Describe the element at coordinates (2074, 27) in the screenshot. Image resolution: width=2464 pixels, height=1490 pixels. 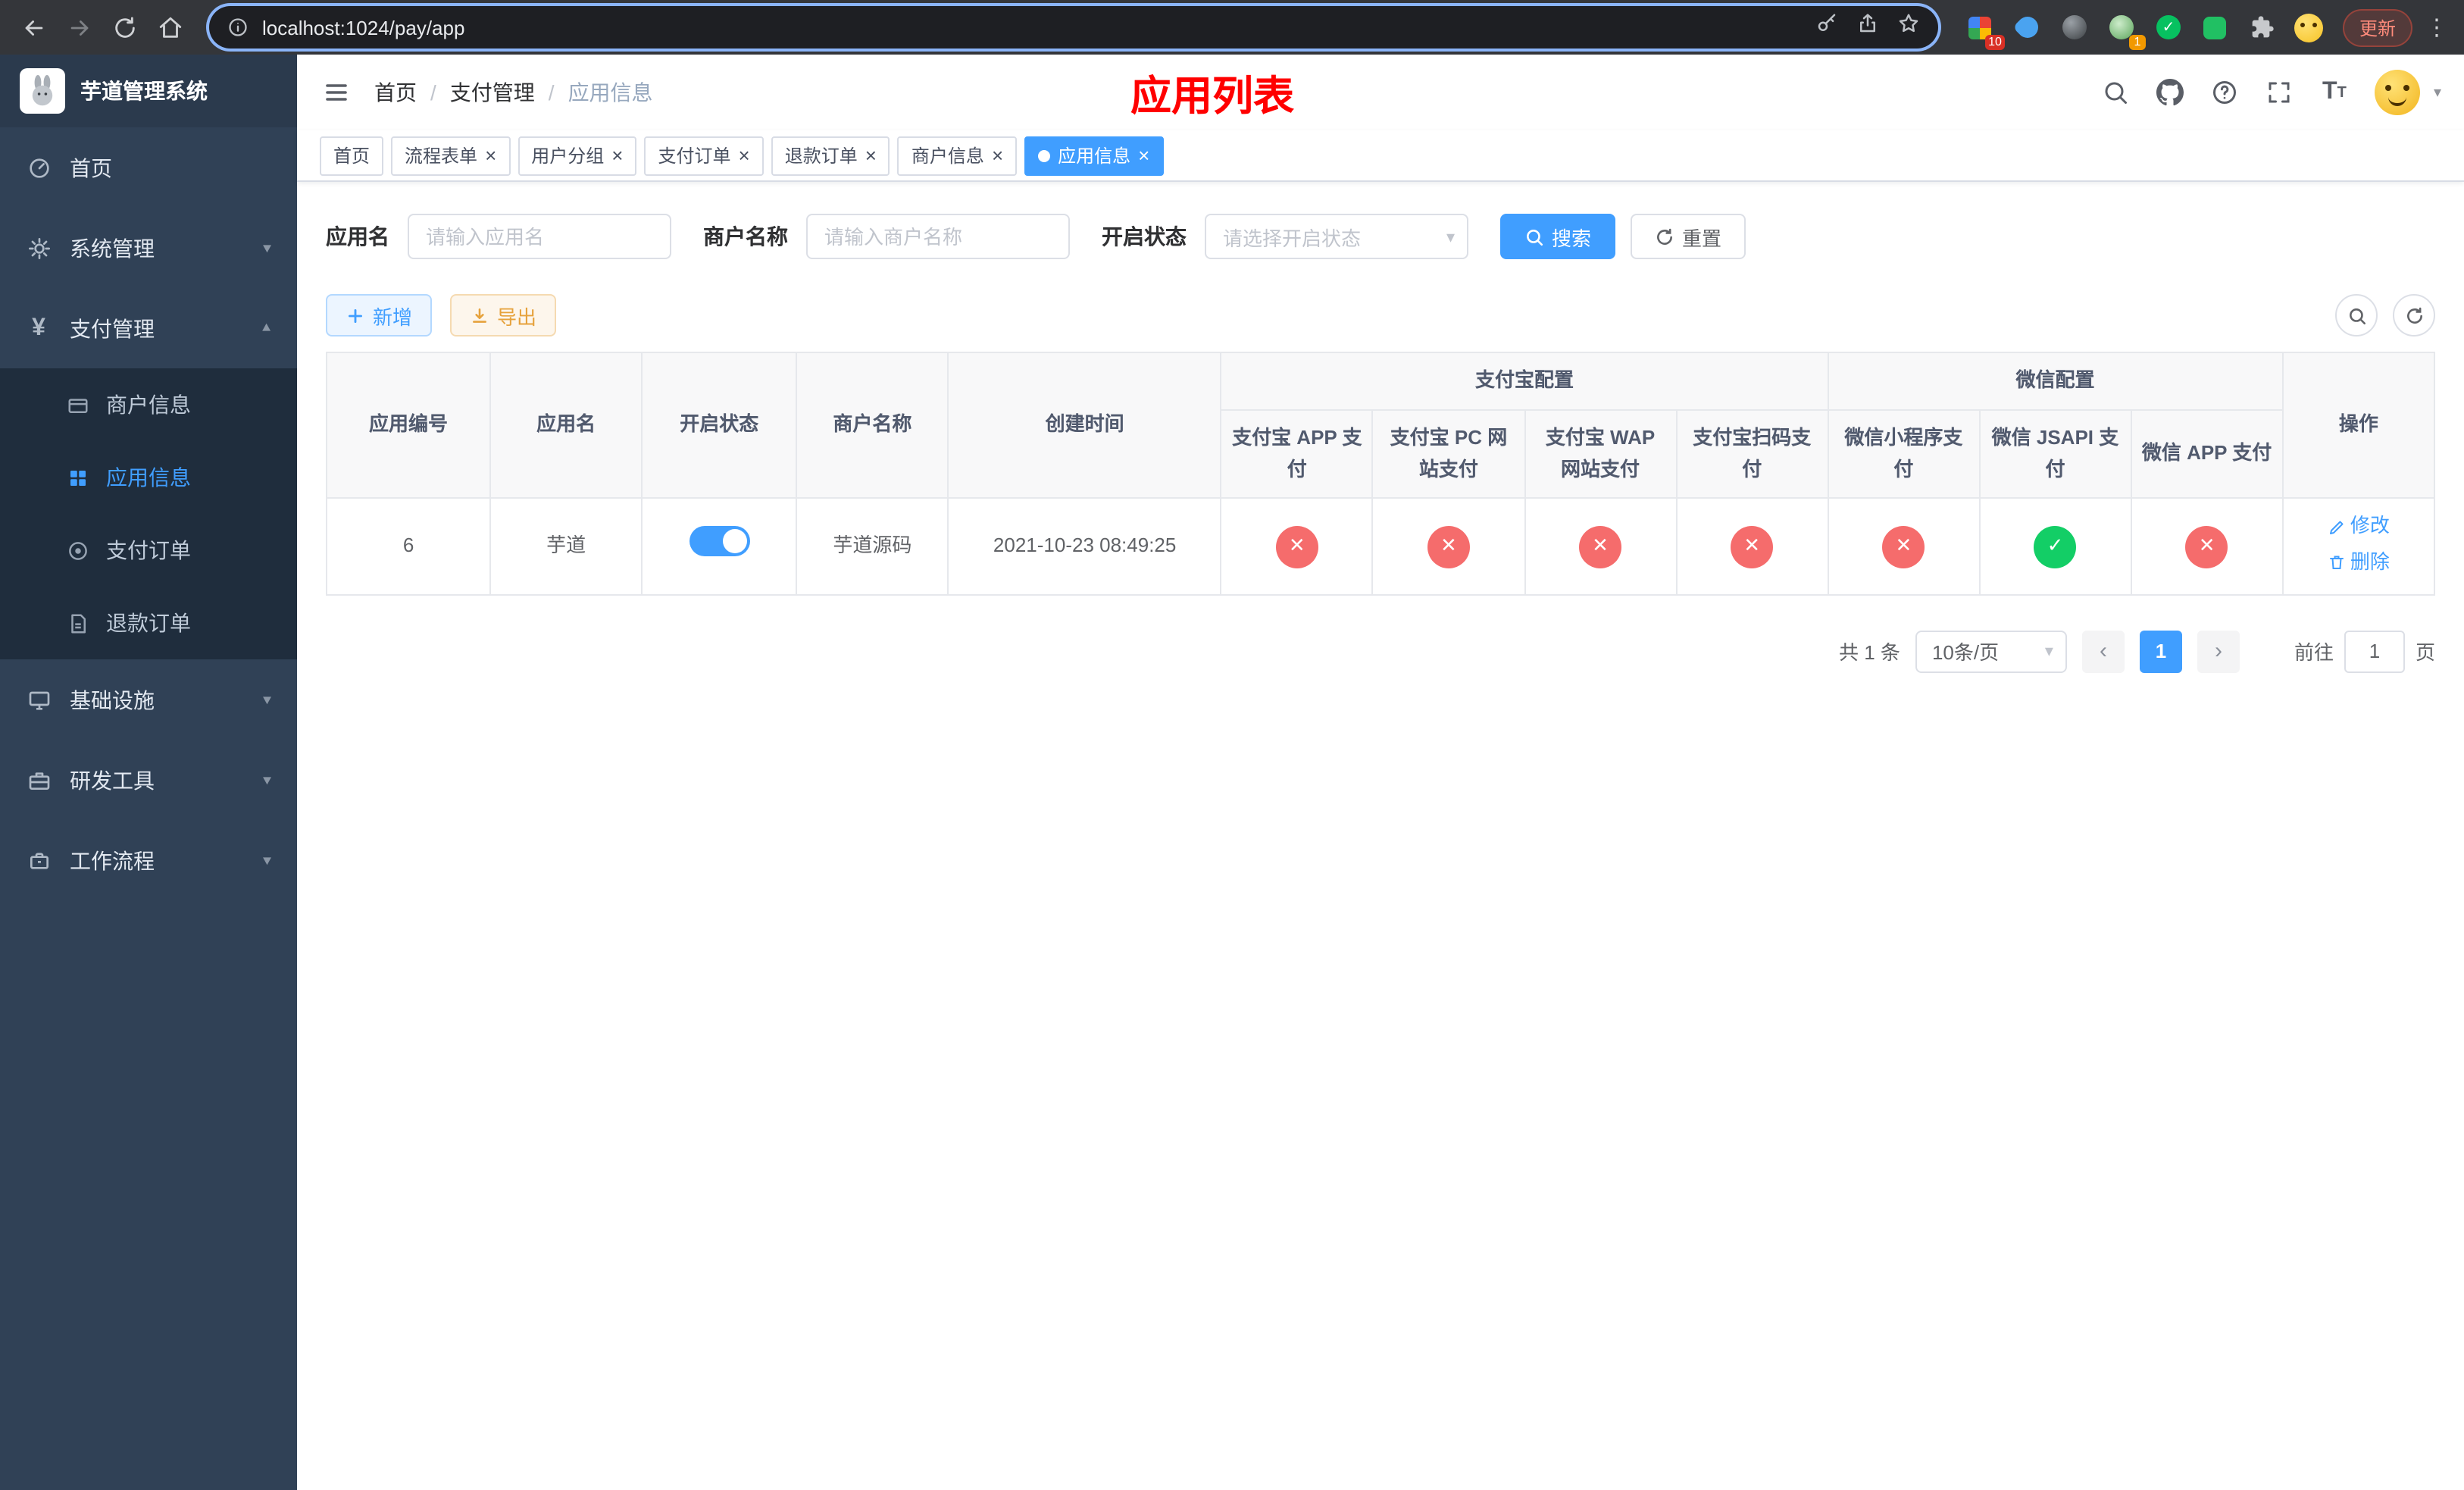
I see `extension-dark-icon` at that location.